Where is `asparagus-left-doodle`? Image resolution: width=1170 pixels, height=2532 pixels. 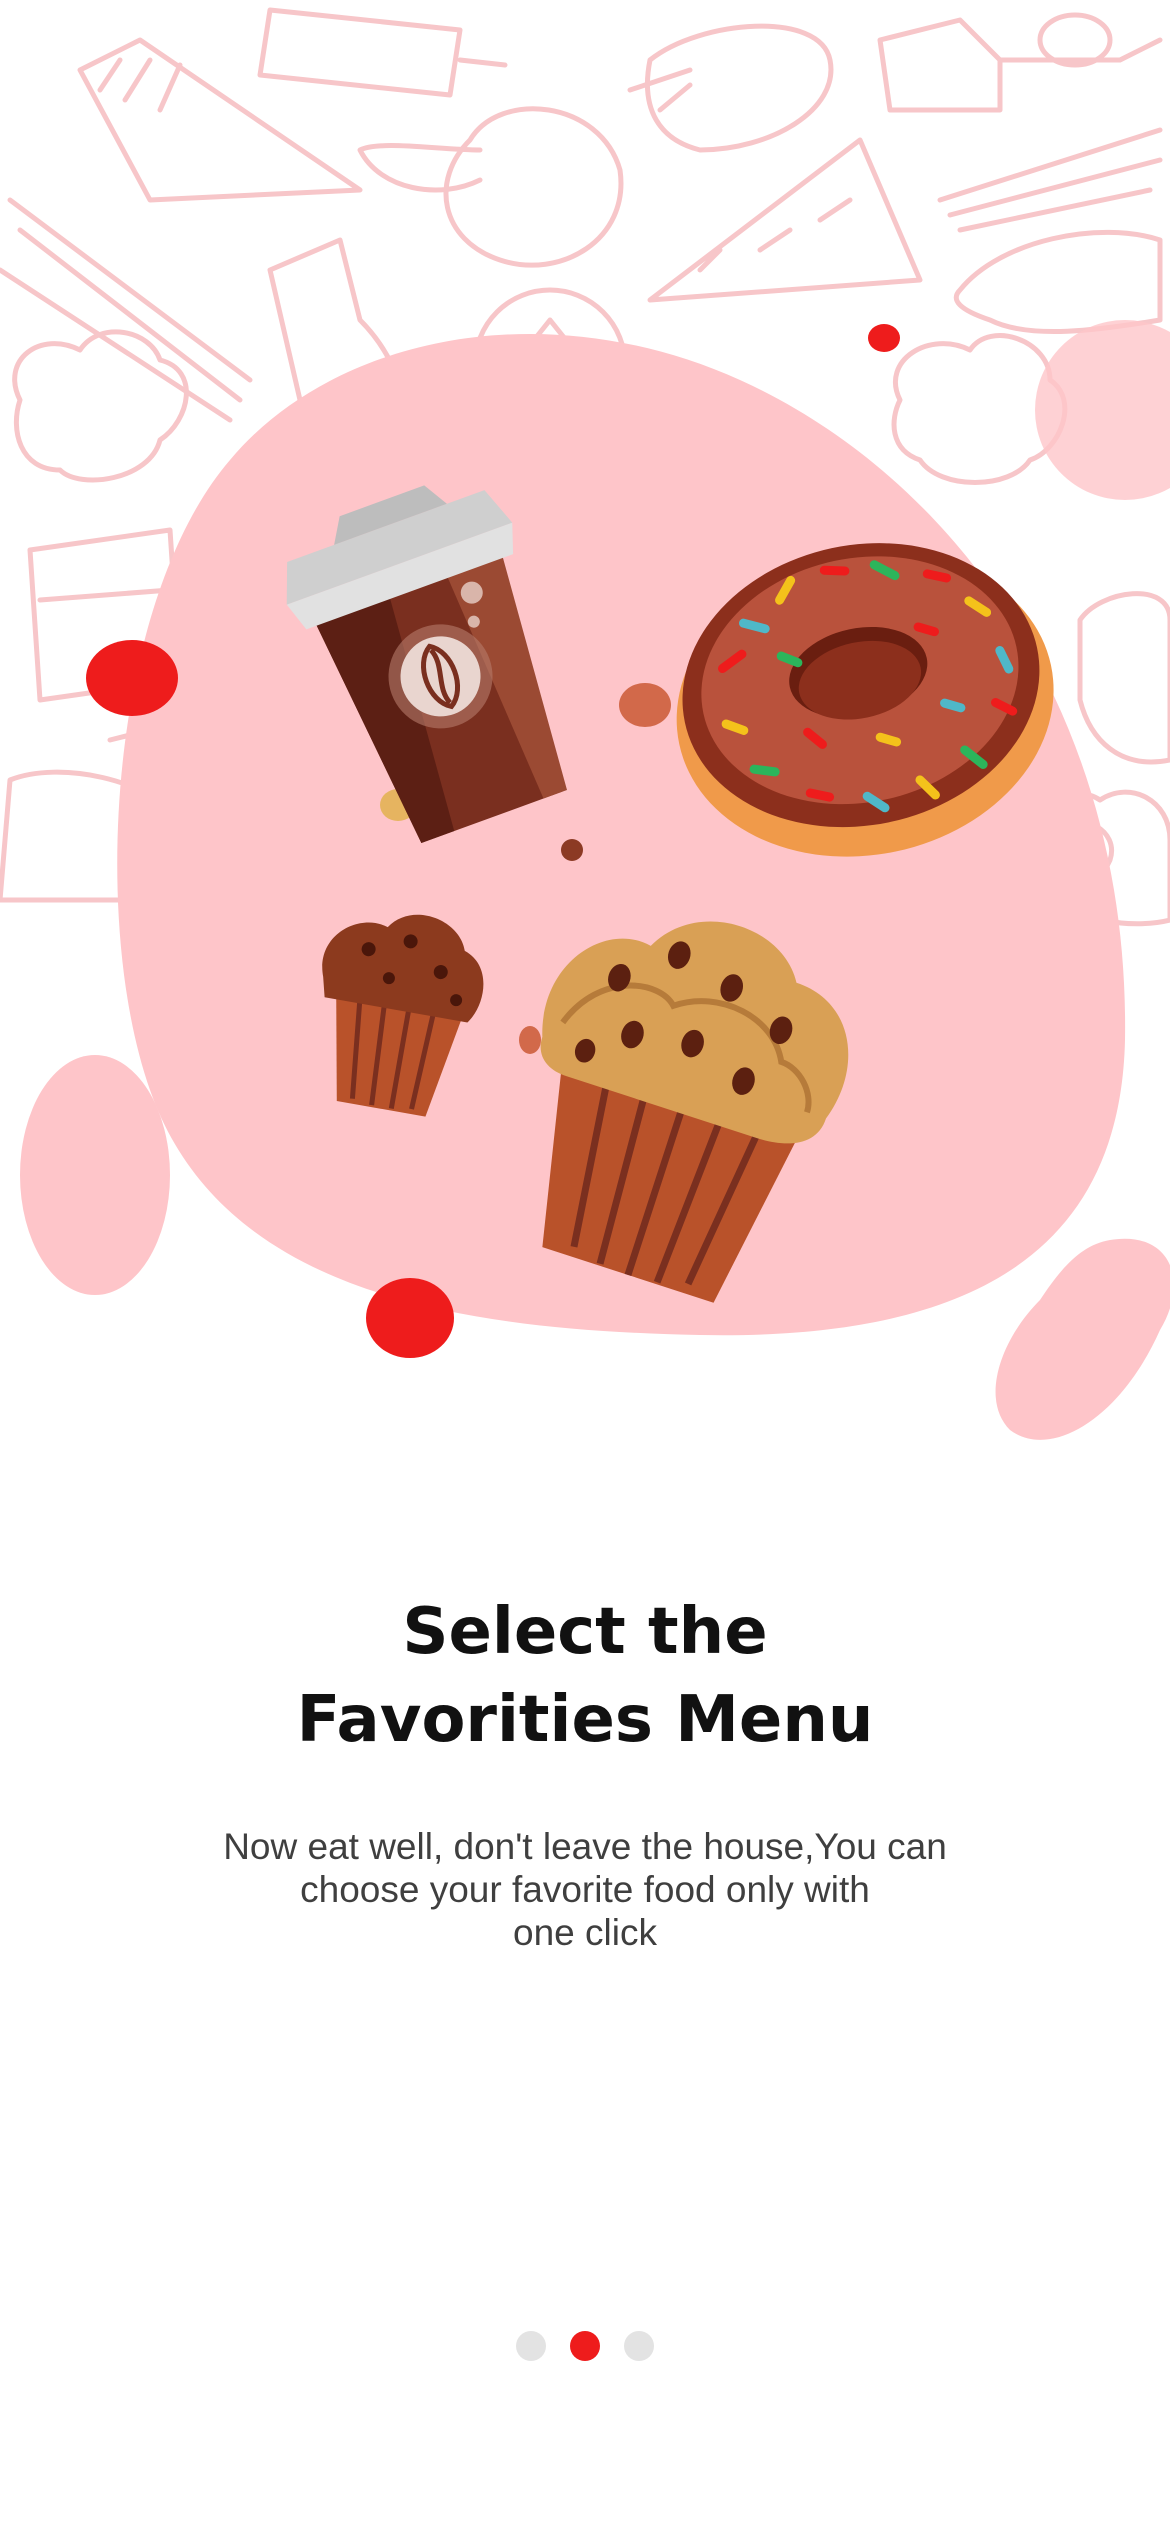 asparagus-left-doodle is located at coordinates (126, 310).